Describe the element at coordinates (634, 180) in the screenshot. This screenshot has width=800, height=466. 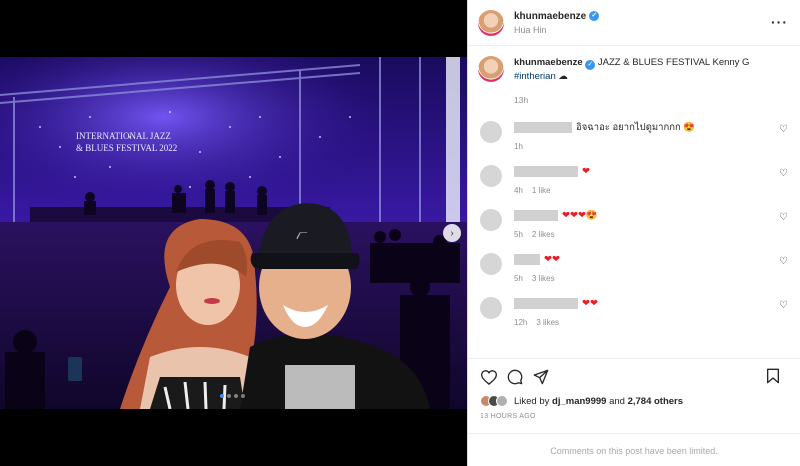
I see `comment-item: ❤ 4h 1 like ♡` at that location.